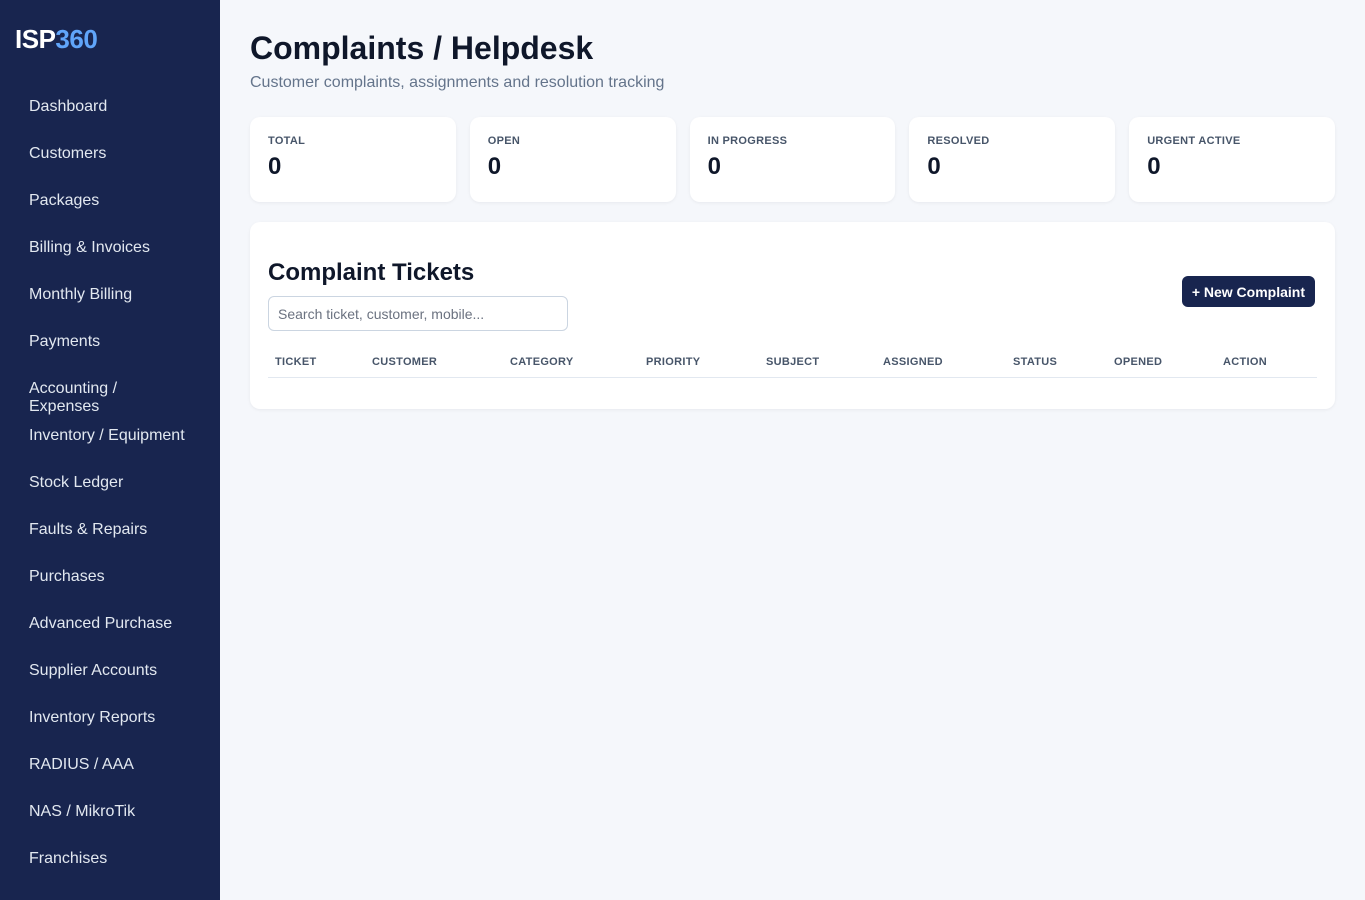  Describe the element at coordinates (82, 811) in the screenshot. I see `sidebar-item-label: NAS / MikroTik` at that location.